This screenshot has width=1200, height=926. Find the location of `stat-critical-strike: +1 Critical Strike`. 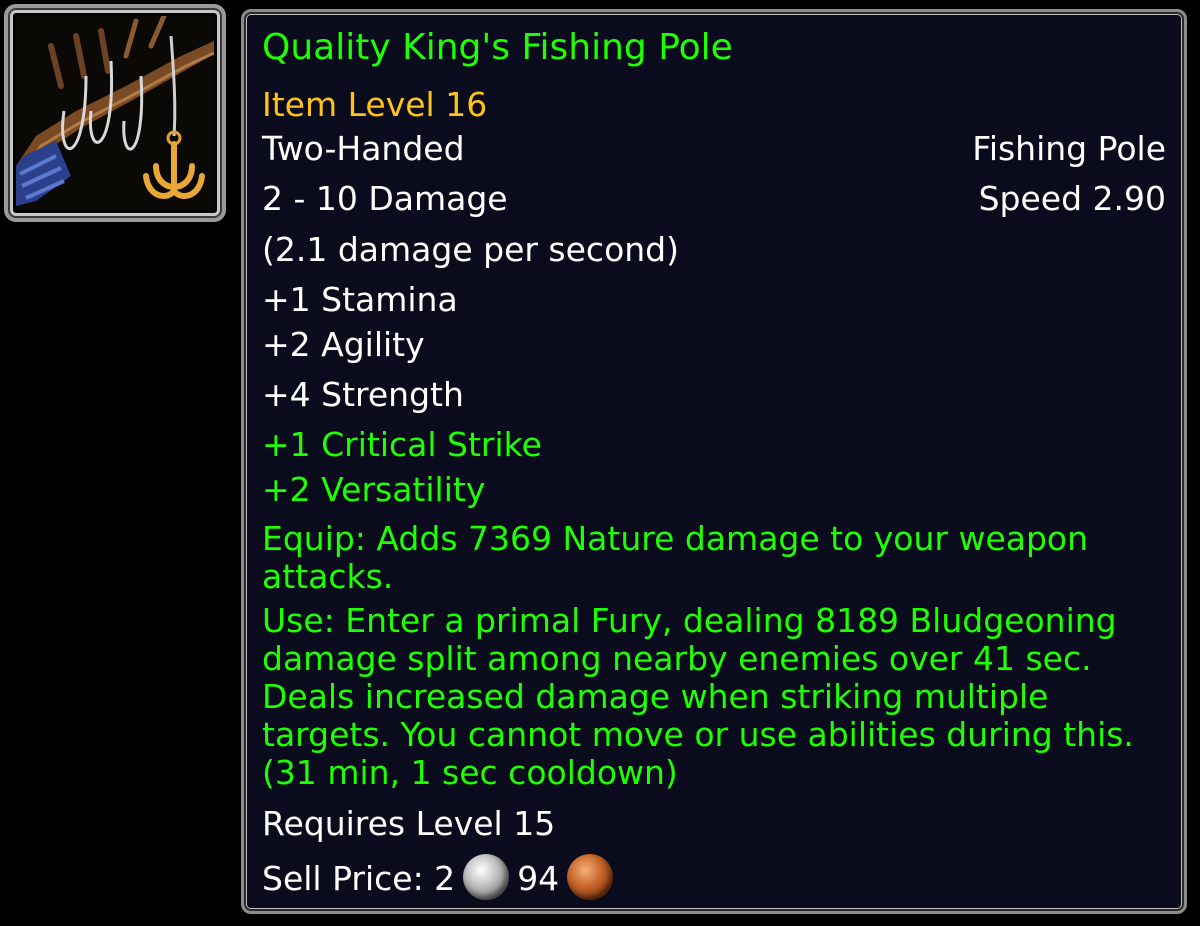

stat-critical-strike: +1 Critical Strike is located at coordinates (402, 444).